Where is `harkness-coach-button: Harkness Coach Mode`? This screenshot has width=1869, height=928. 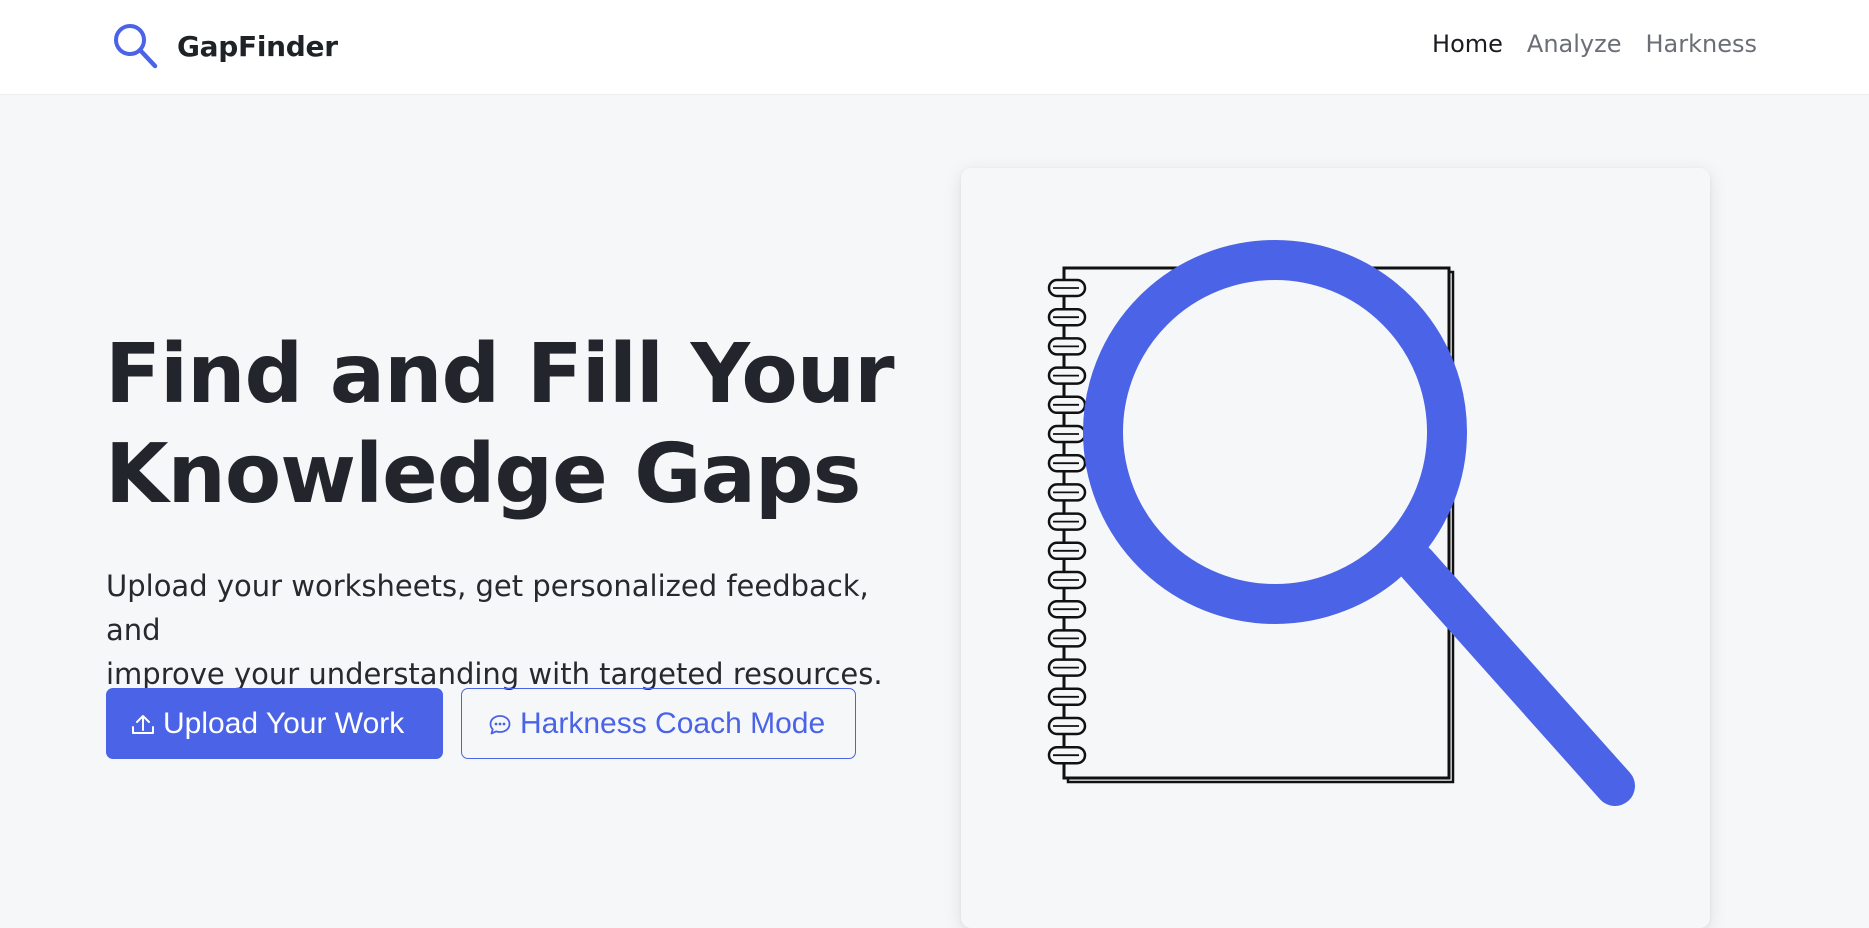 harkness-coach-button: Harkness Coach Mode is located at coordinates (658, 723).